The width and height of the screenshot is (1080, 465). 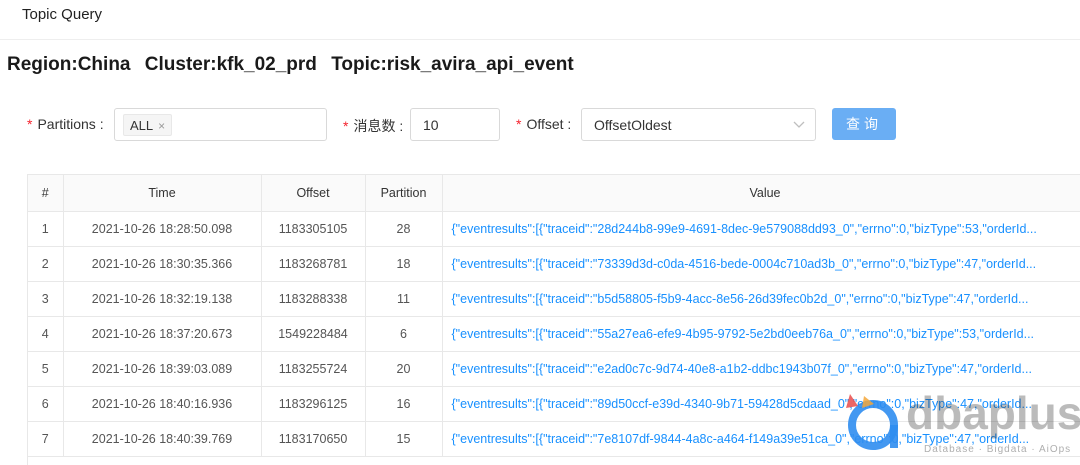 I want to click on offset-cell: 1549228484, so click(x=313, y=334).